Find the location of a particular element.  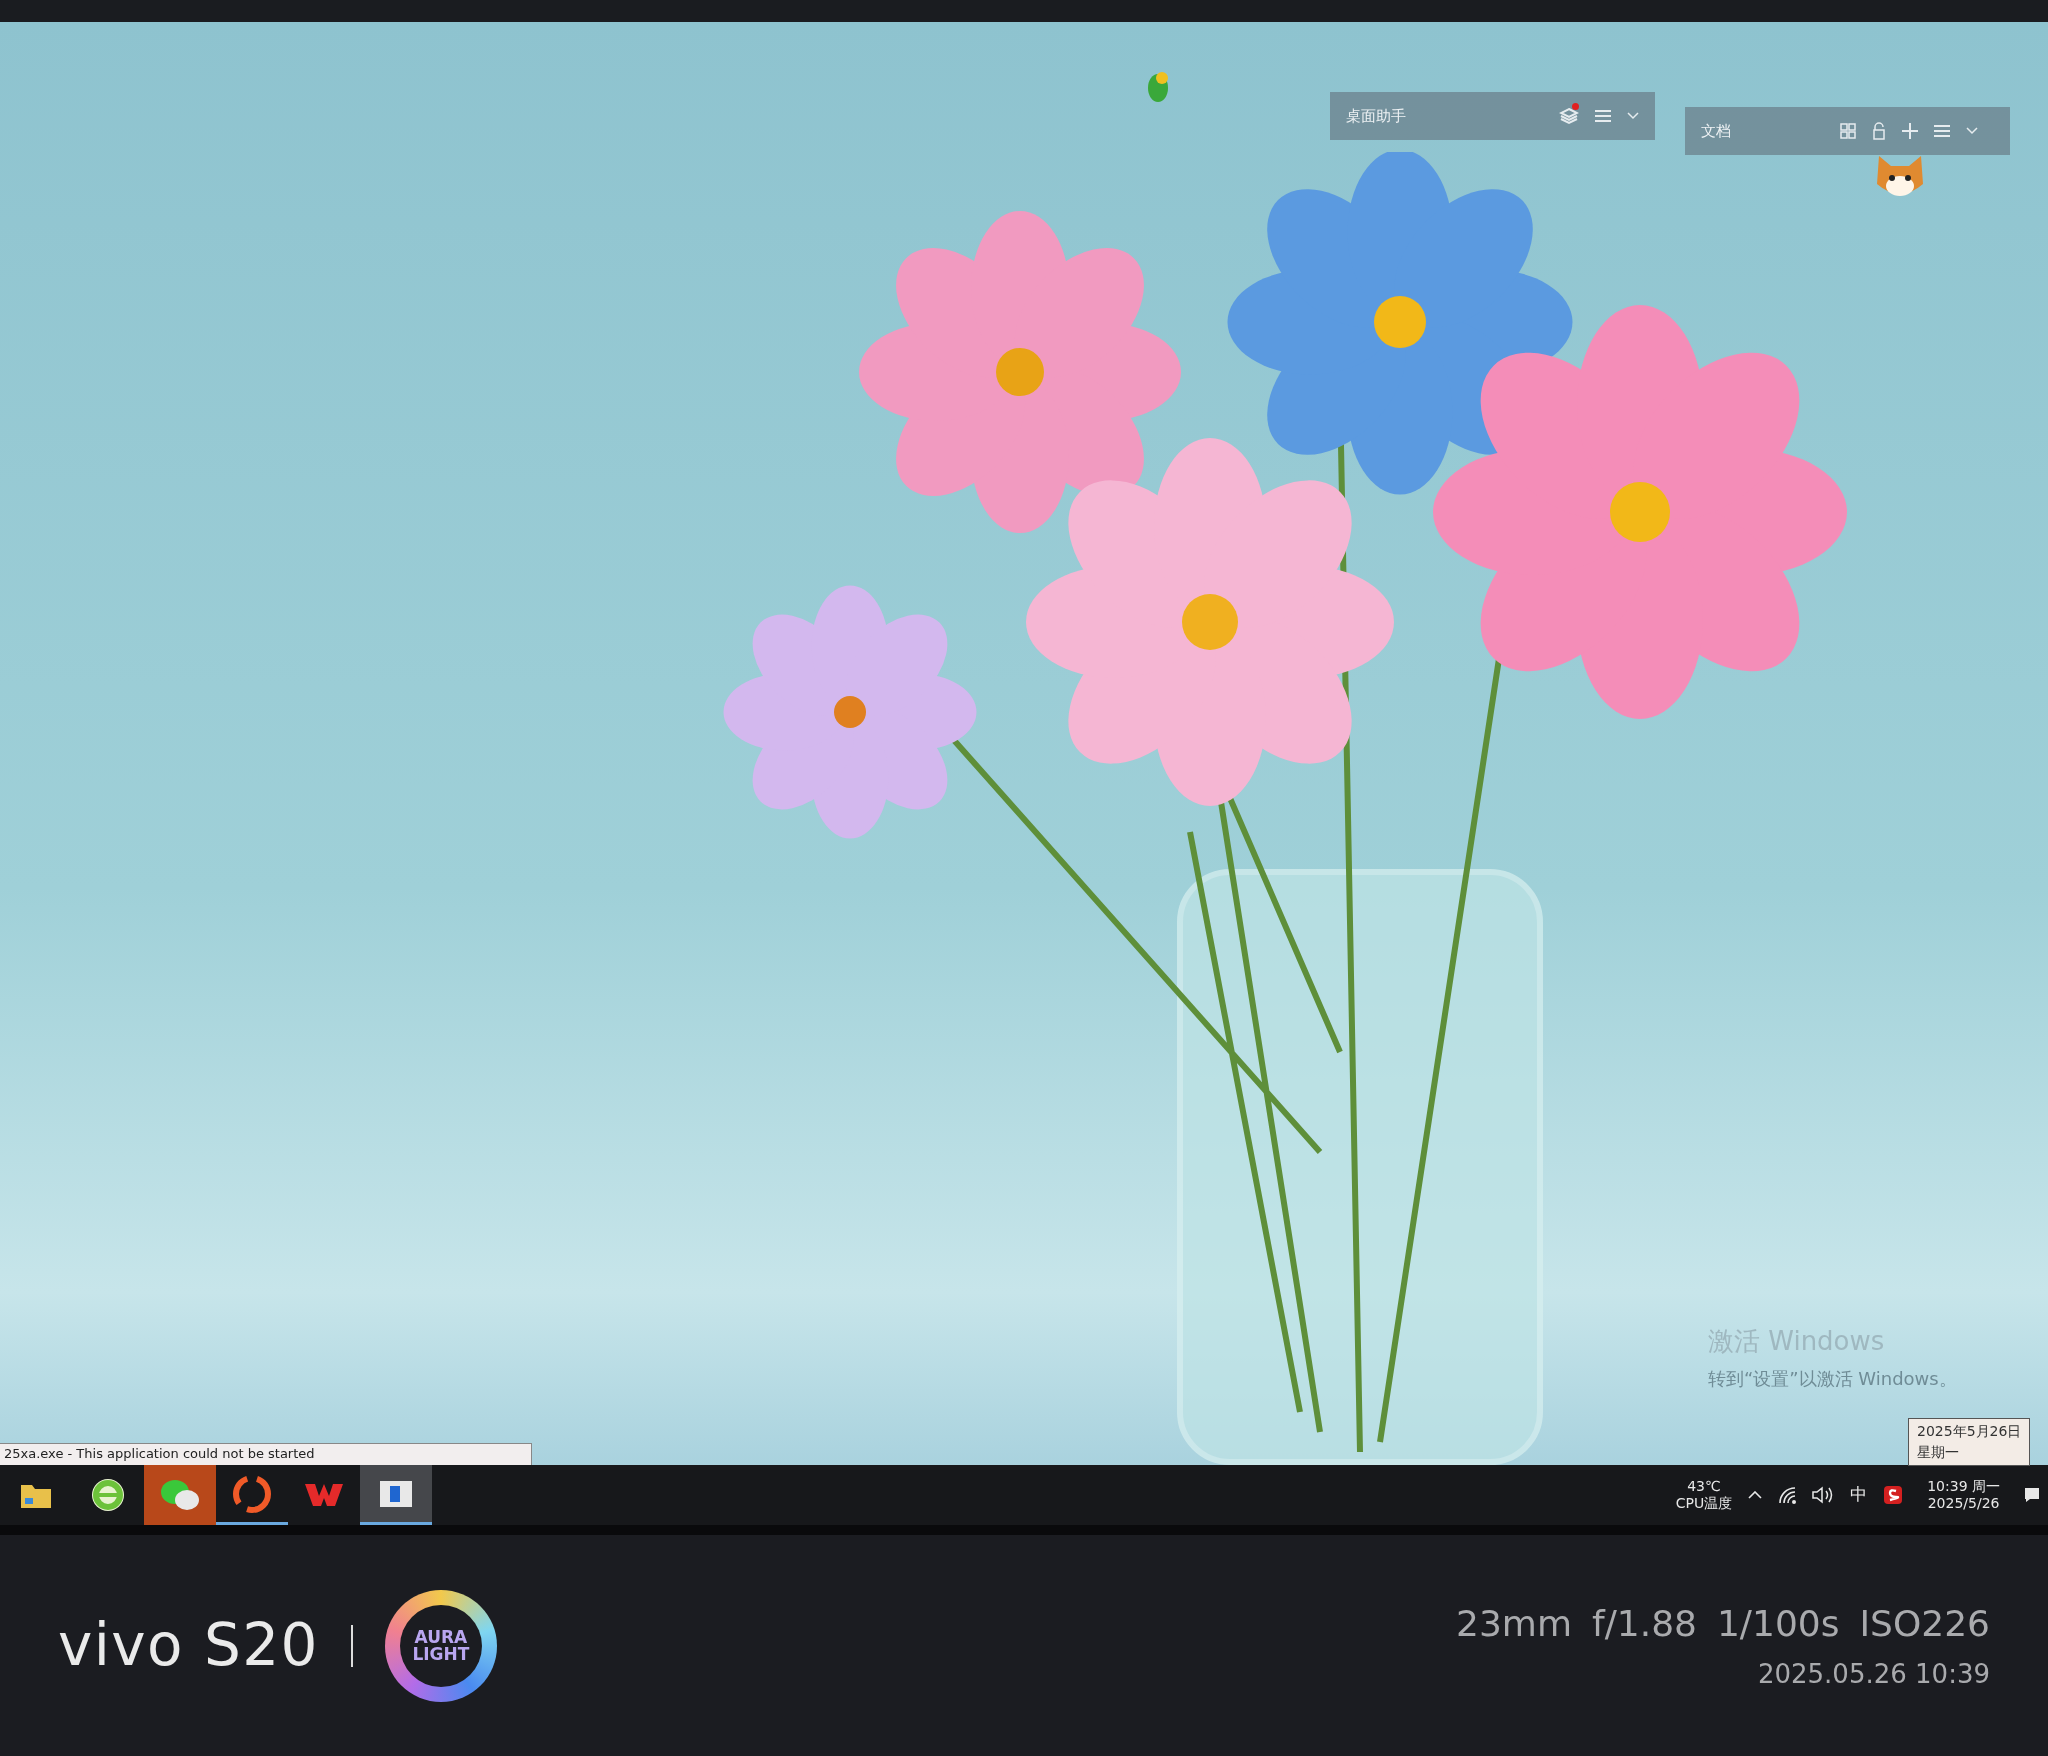

tooltip-date: 2025年5月26日 is located at coordinates (1969, 1431).